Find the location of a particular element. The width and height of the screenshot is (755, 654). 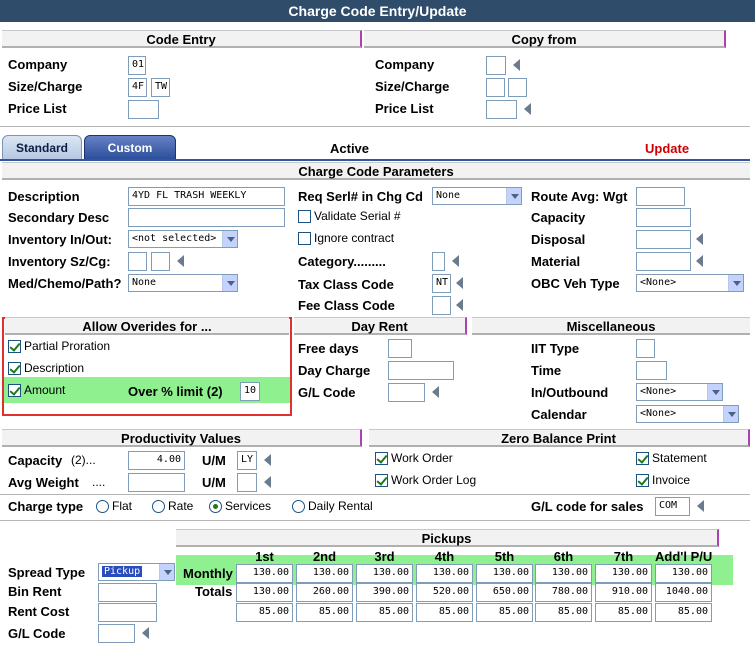

totals-cell: 780.00 is located at coordinates (563, 592).